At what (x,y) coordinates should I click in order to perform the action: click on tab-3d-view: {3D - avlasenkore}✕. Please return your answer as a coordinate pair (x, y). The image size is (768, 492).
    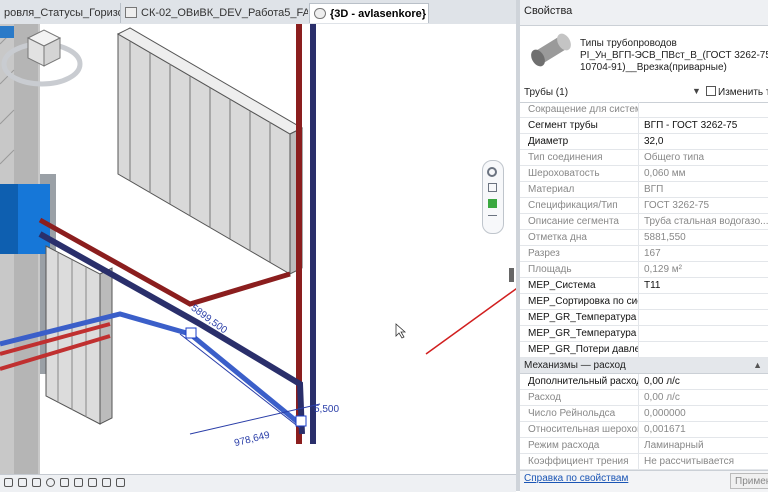
    Looking at the image, I should click on (369, 13).